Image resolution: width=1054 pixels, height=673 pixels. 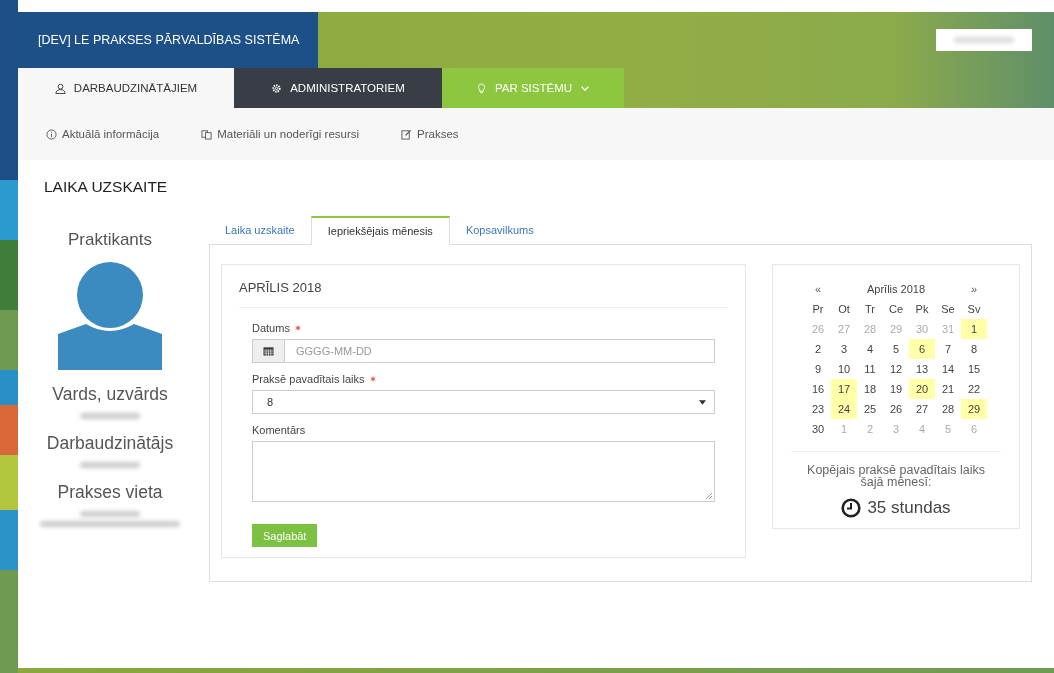 What do you see at coordinates (870, 389) in the screenshot?
I see `calendar-day: 18` at bounding box center [870, 389].